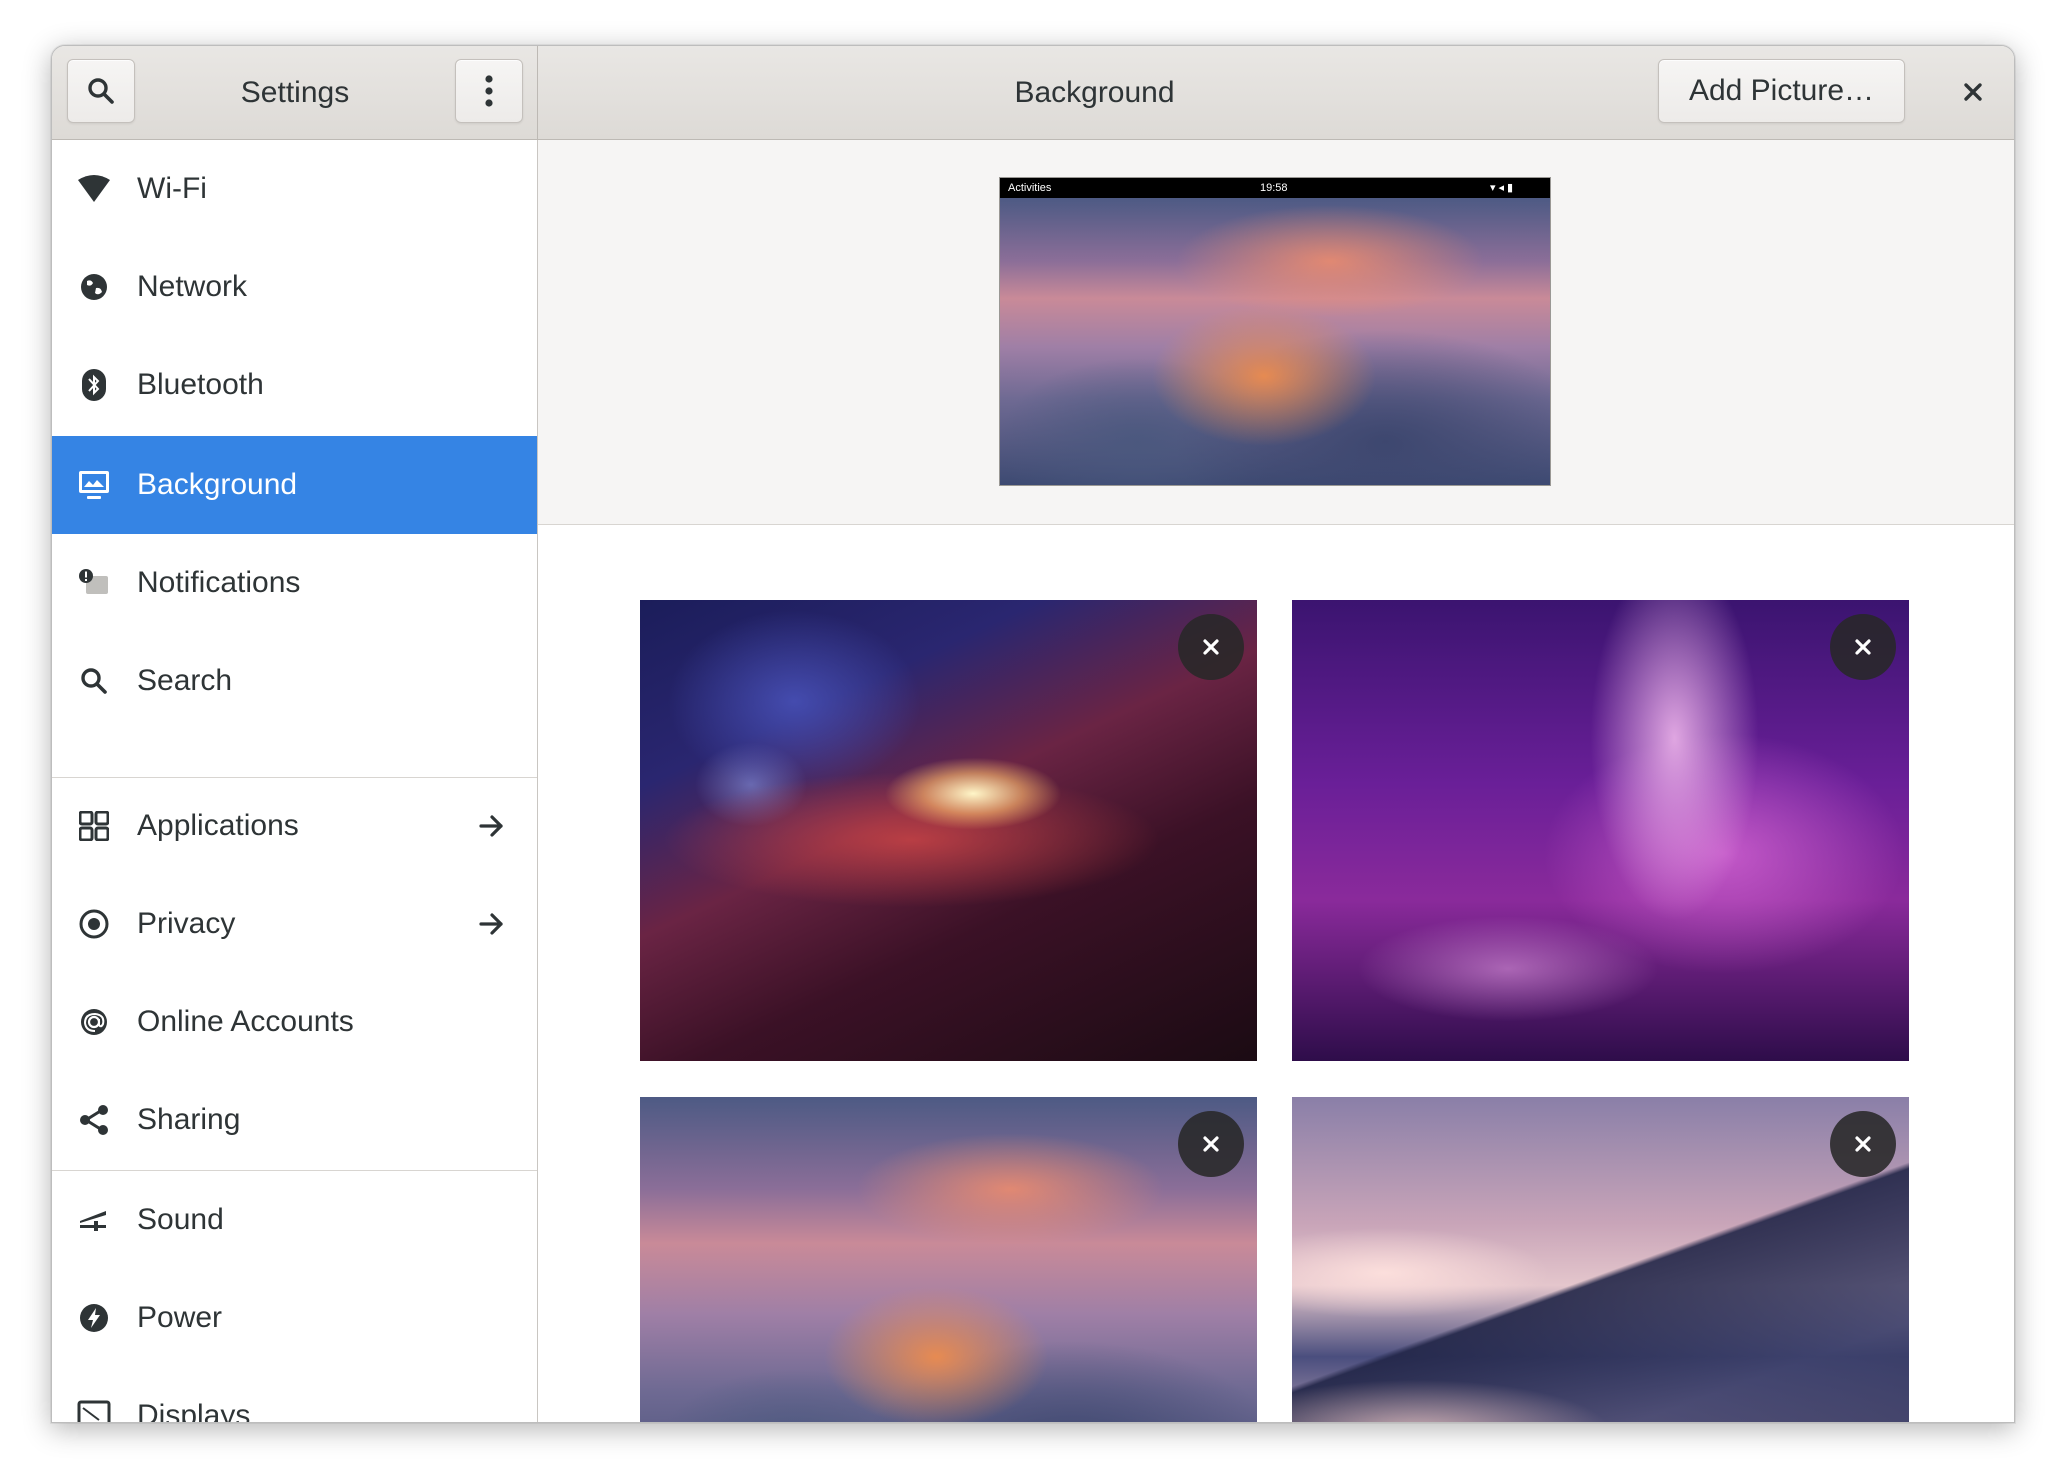 This screenshot has height=1478, width=2064. Describe the element at coordinates (294, 189) in the screenshot. I see `sidebar-item-wifi: Wi-Fi` at that location.